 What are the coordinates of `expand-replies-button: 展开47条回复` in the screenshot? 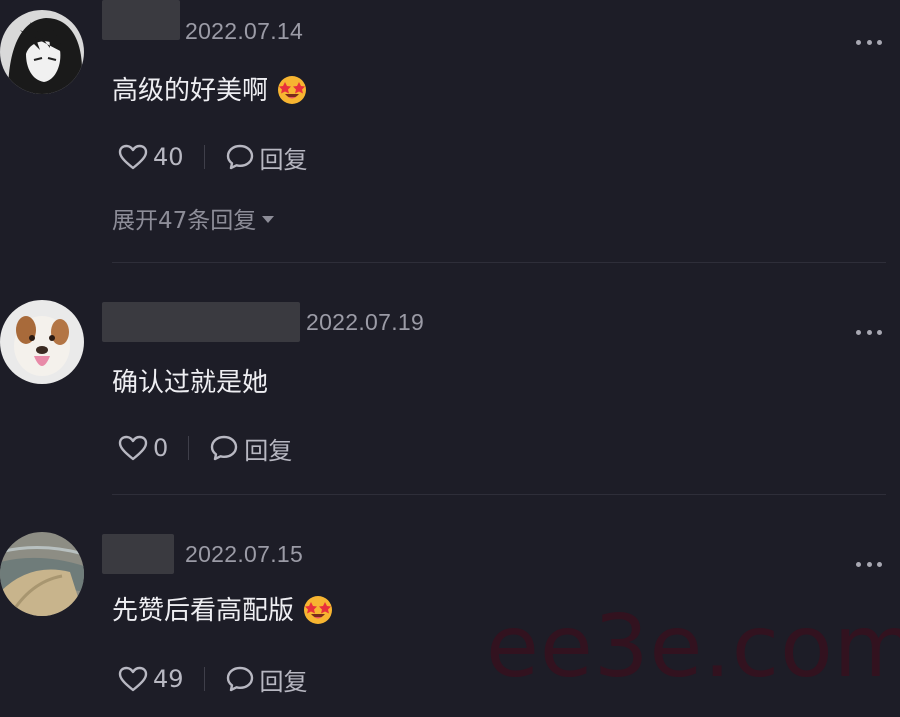 It's located at (193, 218).